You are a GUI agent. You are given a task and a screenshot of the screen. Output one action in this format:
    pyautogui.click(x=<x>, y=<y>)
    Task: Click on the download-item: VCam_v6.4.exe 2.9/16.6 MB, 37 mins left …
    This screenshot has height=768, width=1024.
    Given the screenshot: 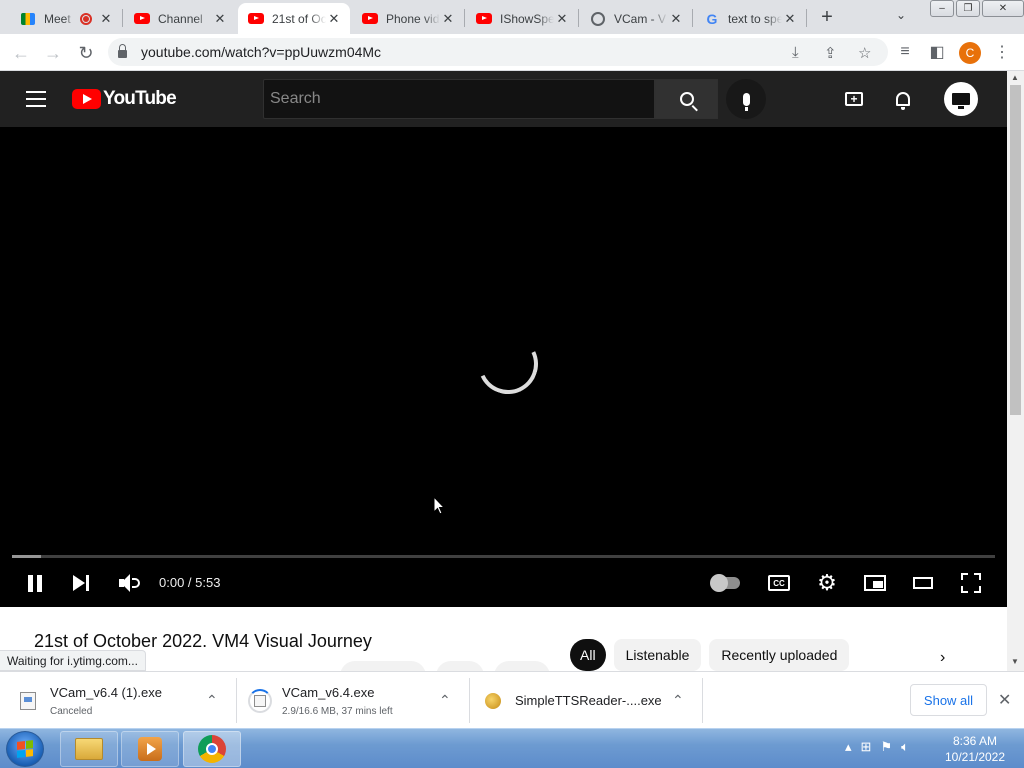 What is the action you would take?
    pyautogui.click(x=358, y=700)
    